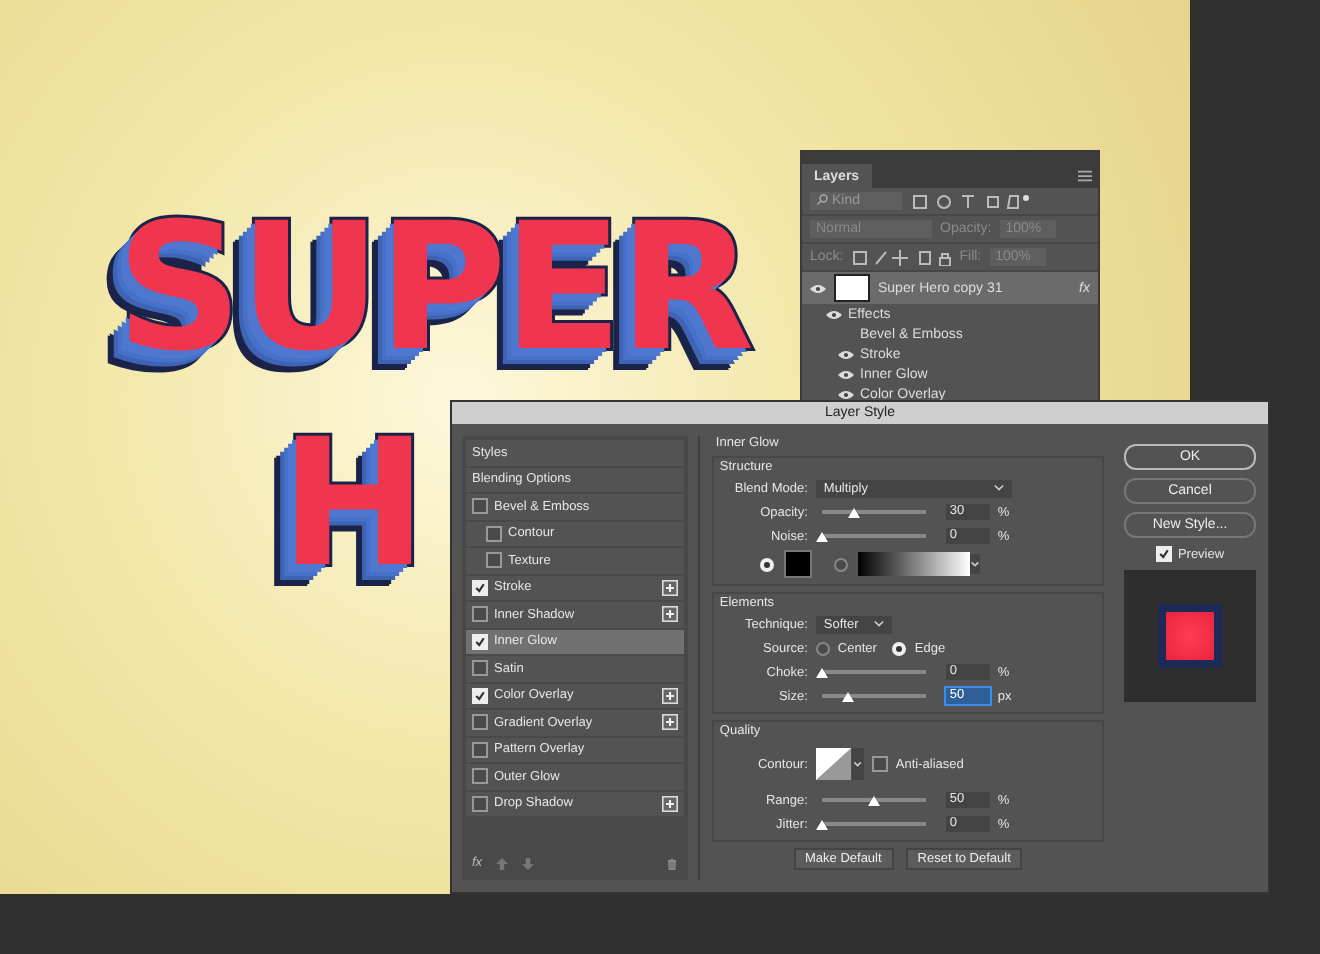 The height and width of the screenshot is (954, 1320). I want to click on headline-artwork: SUPER, so click(433, 288).